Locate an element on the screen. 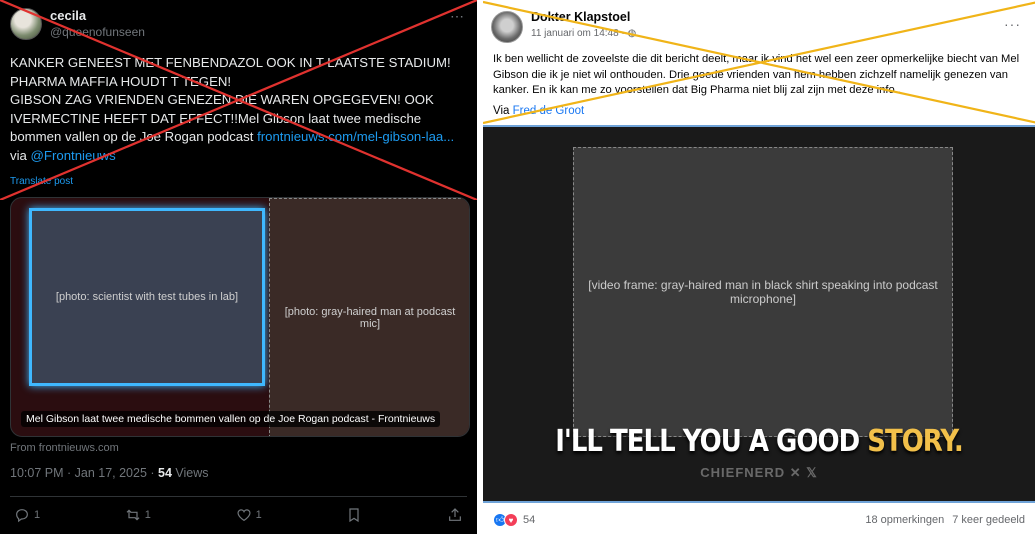  subtitle-white: I'LL TELL YOU A GOOD is located at coordinates (711, 442).